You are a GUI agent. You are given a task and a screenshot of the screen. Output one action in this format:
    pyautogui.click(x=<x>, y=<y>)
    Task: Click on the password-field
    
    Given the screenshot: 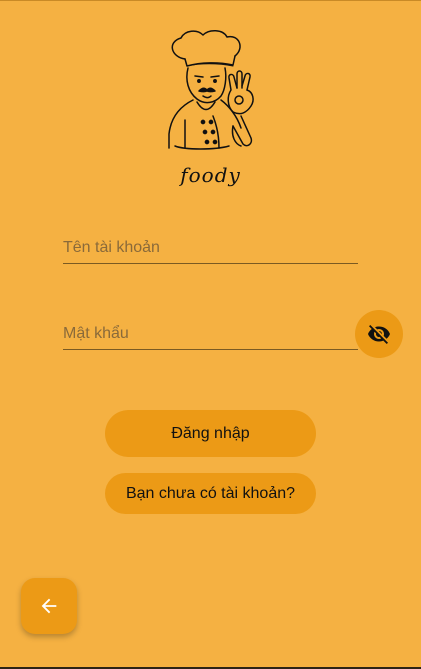 What is the action you would take?
    pyautogui.click(x=210, y=334)
    